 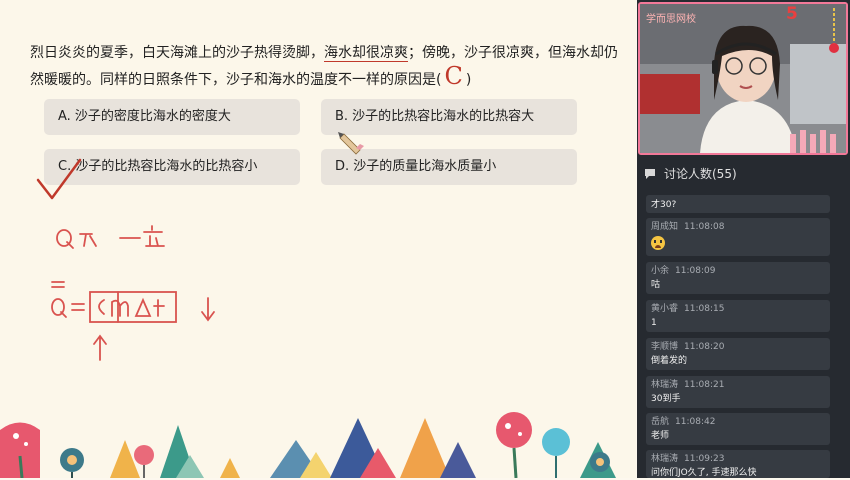 What do you see at coordinates (738, 354) in the screenshot?
I see `chat-message: 李顺博 11:08:20 倒着发的` at bounding box center [738, 354].